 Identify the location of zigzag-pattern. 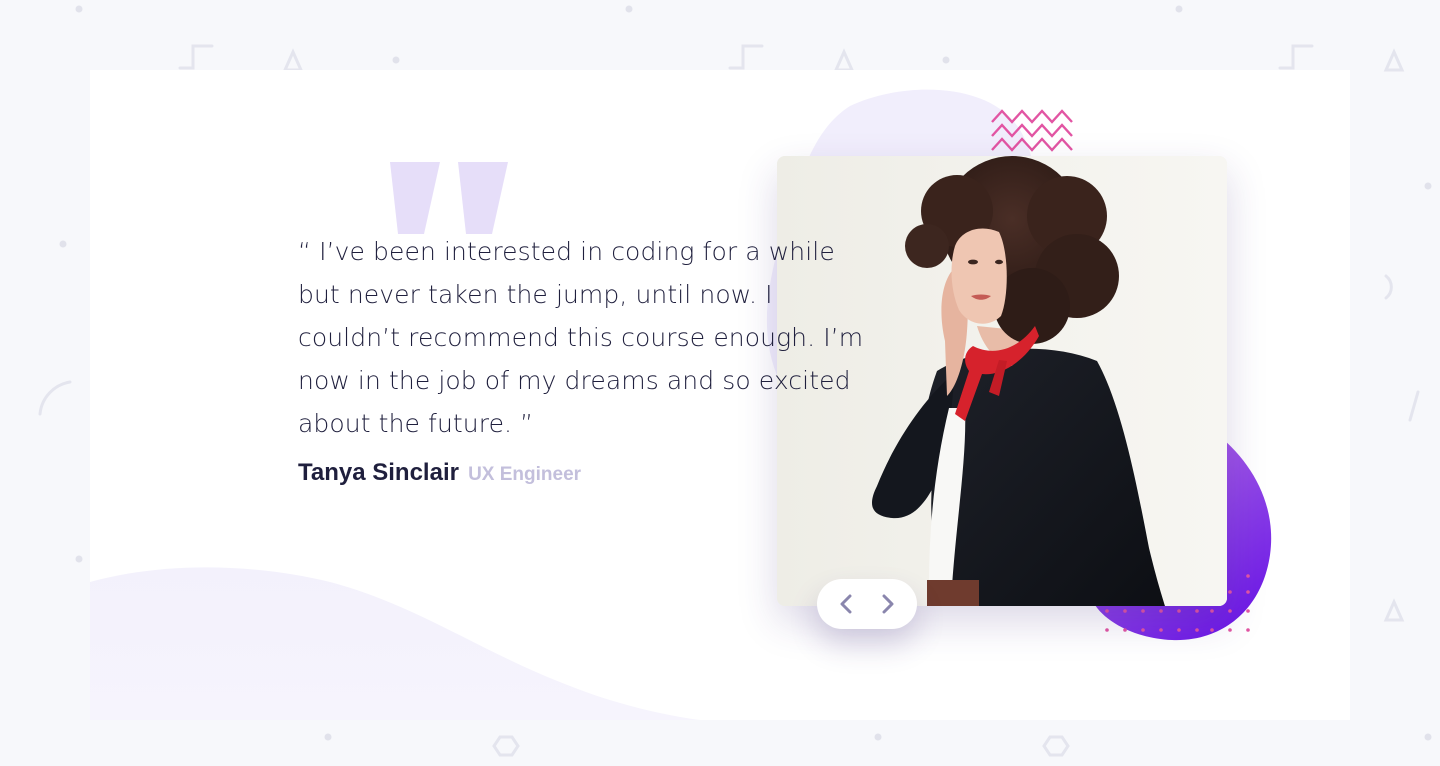
(1032, 130).